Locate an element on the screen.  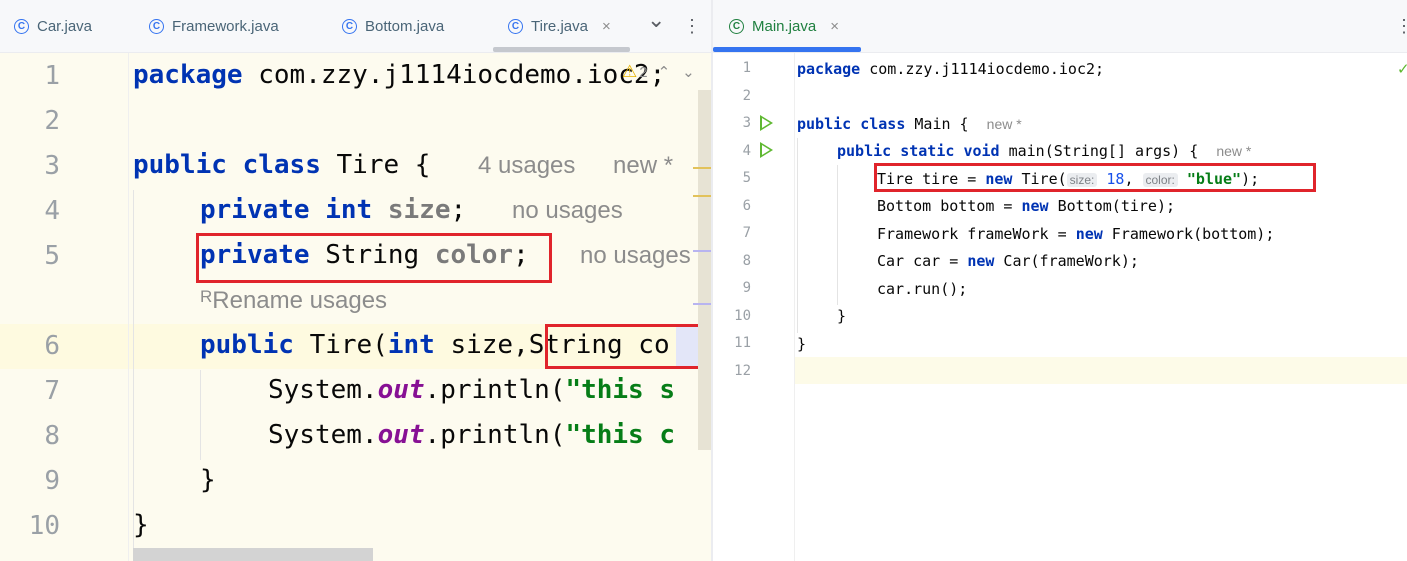
right-tab-bar: C Main.java × ⋮ is located at coordinates (1060, 26).